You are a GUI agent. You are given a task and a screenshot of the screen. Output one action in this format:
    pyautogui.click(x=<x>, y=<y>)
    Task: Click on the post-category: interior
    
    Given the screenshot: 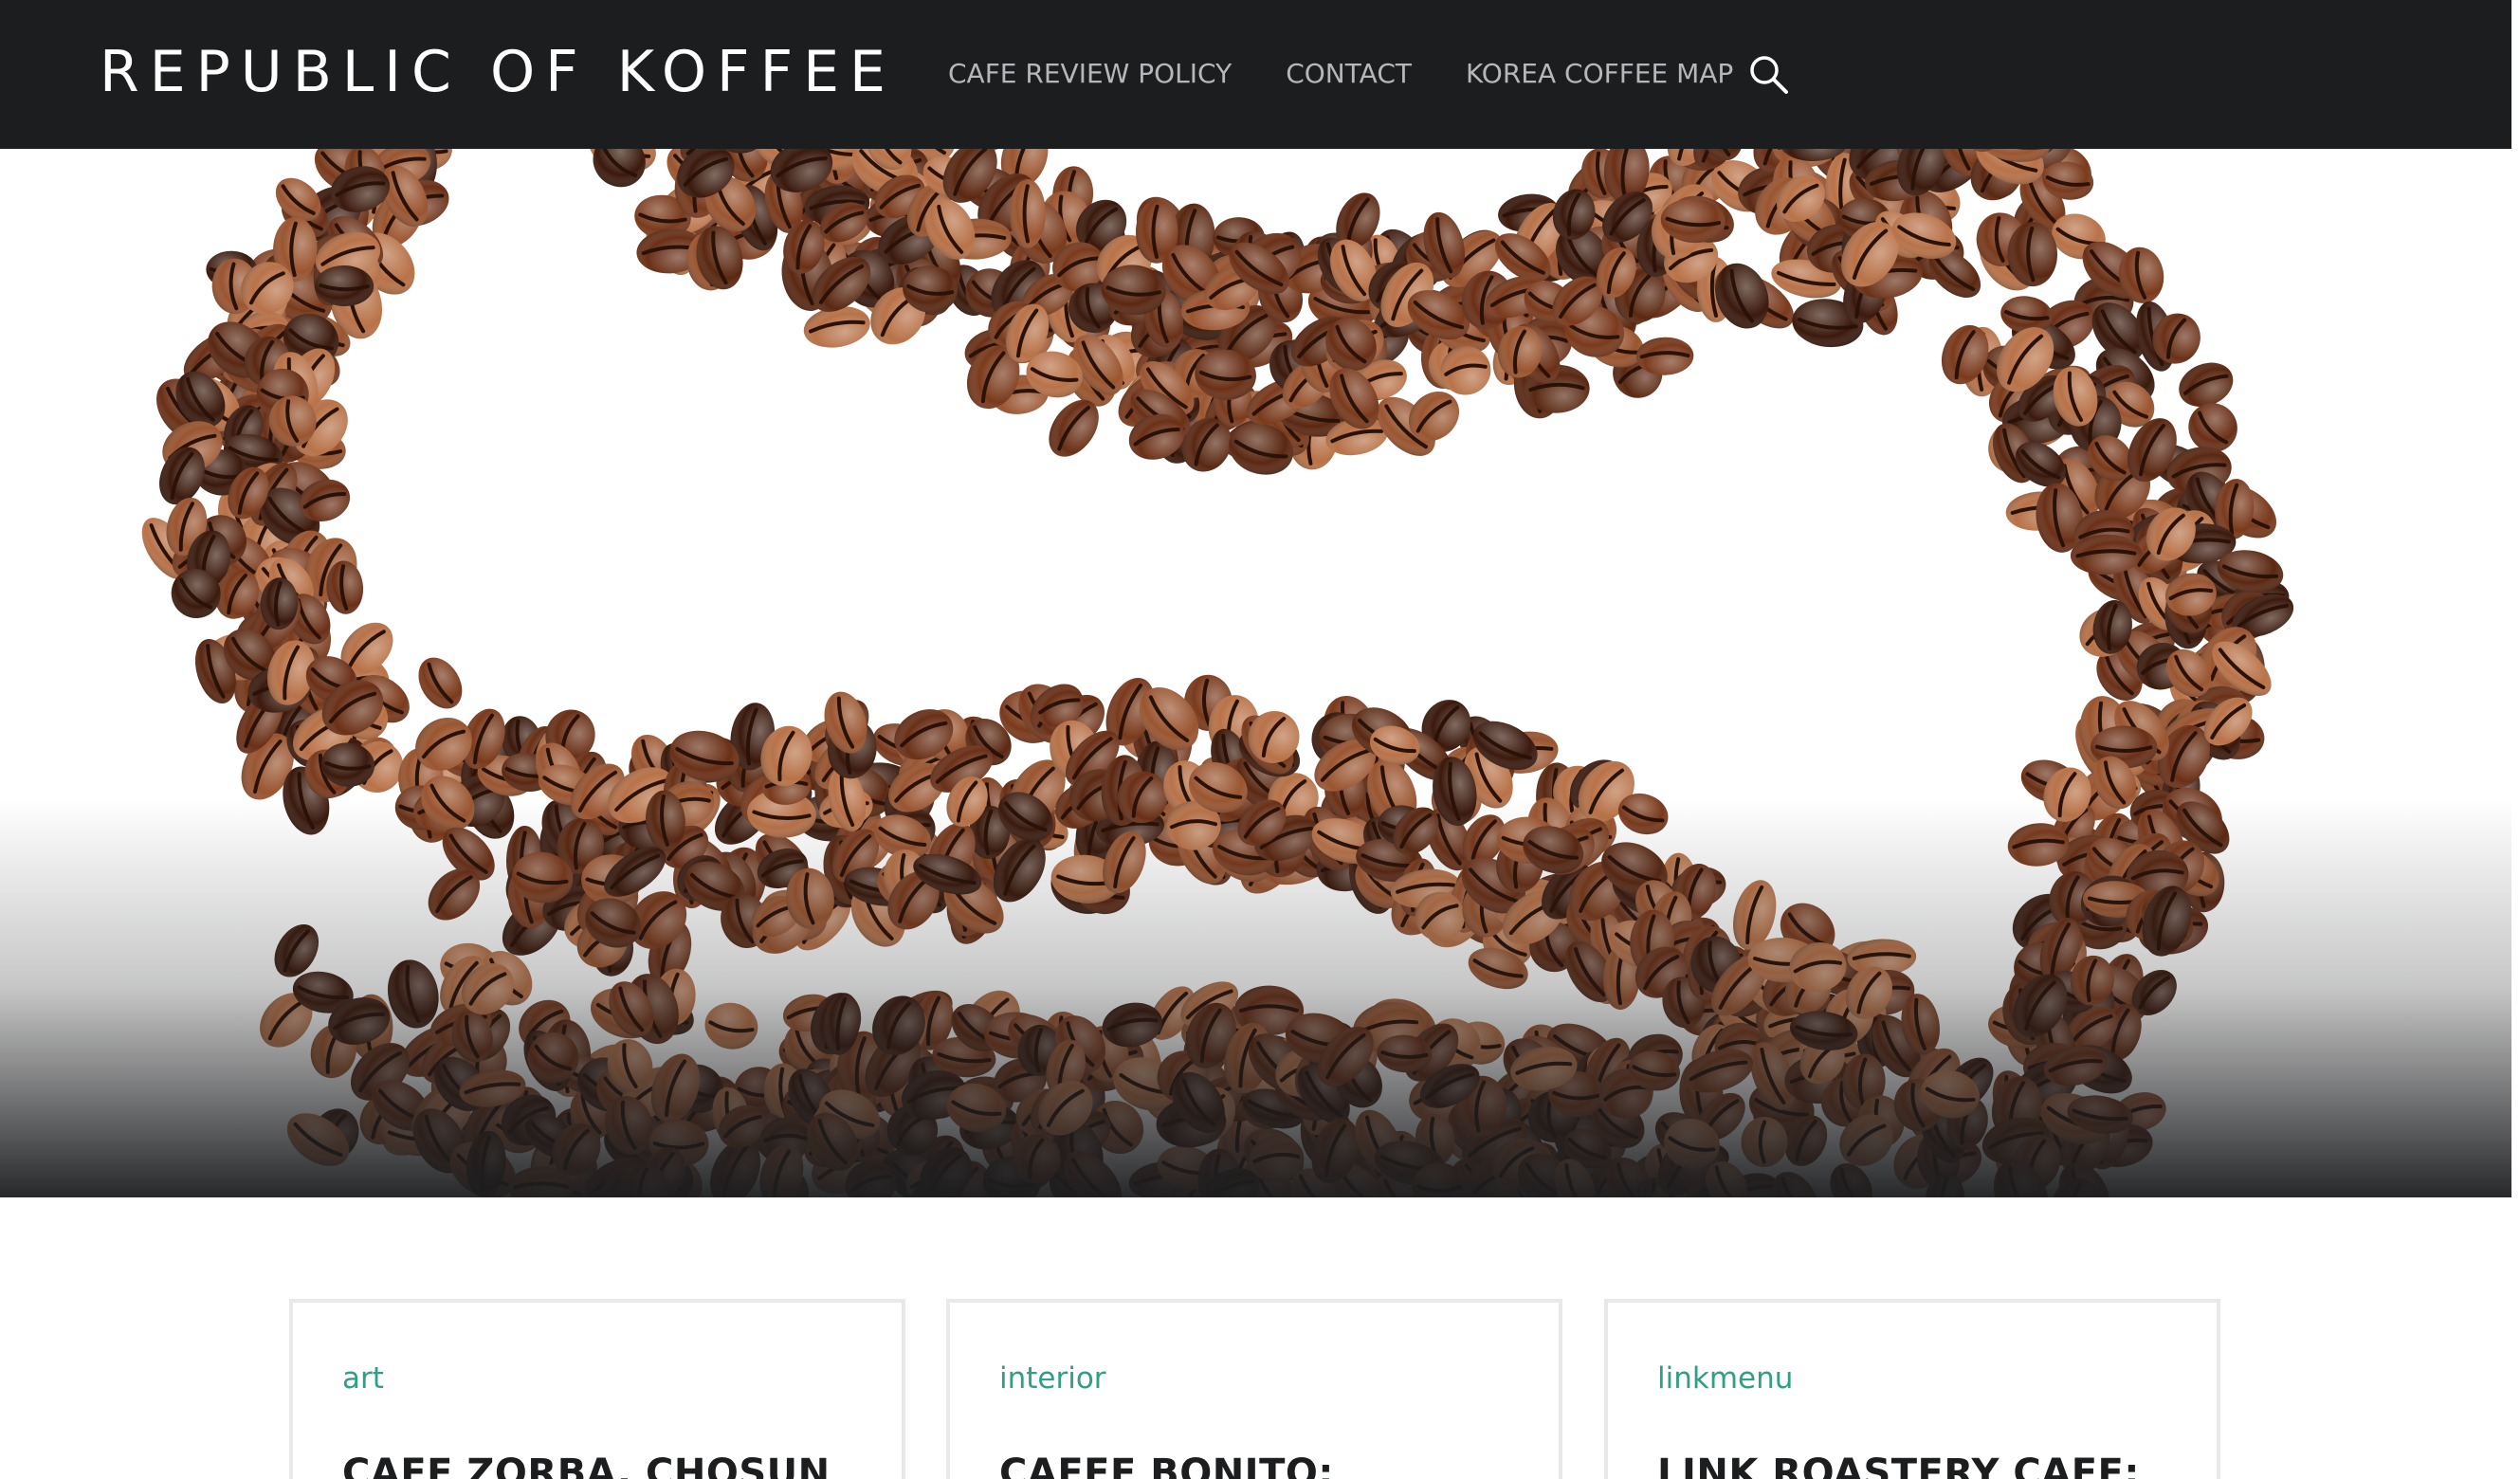 What is the action you would take?
    pyautogui.click(x=1052, y=1379)
    